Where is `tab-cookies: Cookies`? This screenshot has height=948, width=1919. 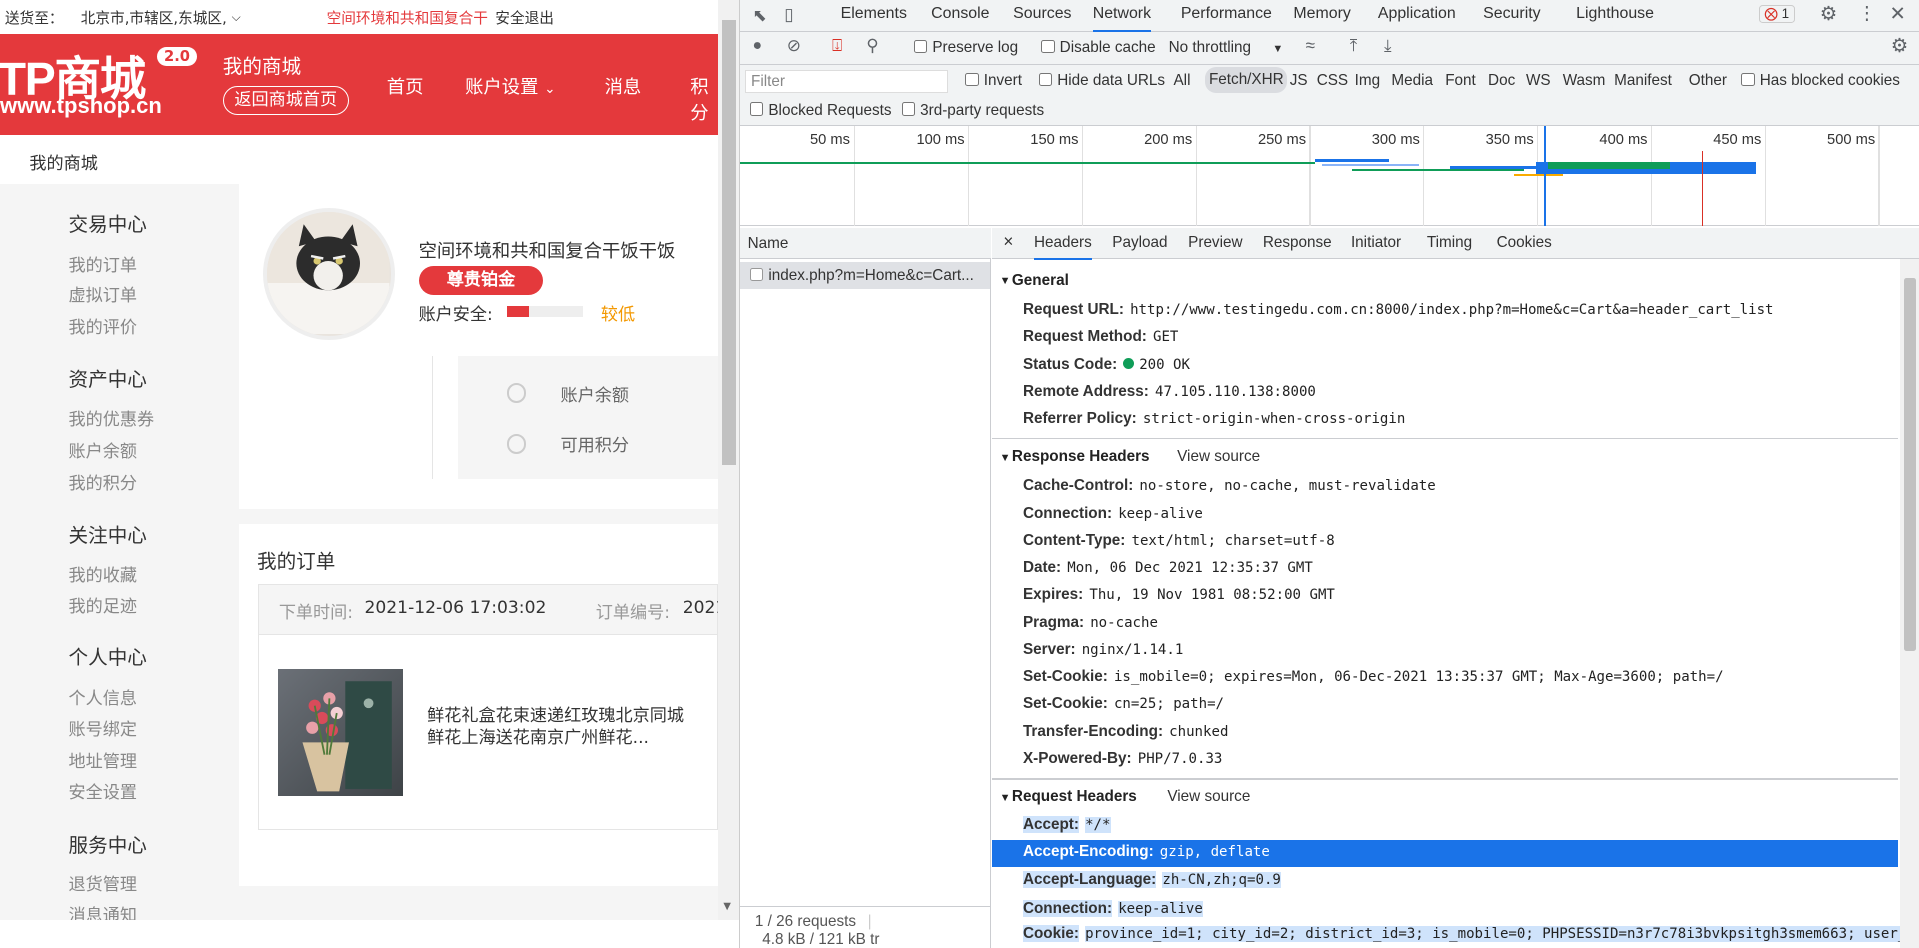
tab-cookies: Cookies is located at coordinates (1524, 243).